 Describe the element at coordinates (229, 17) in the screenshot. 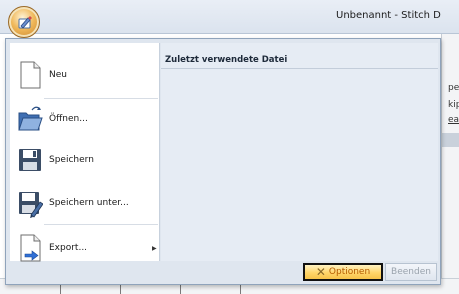

I see `title-bar: Unbenannt - Stitch D` at that location.